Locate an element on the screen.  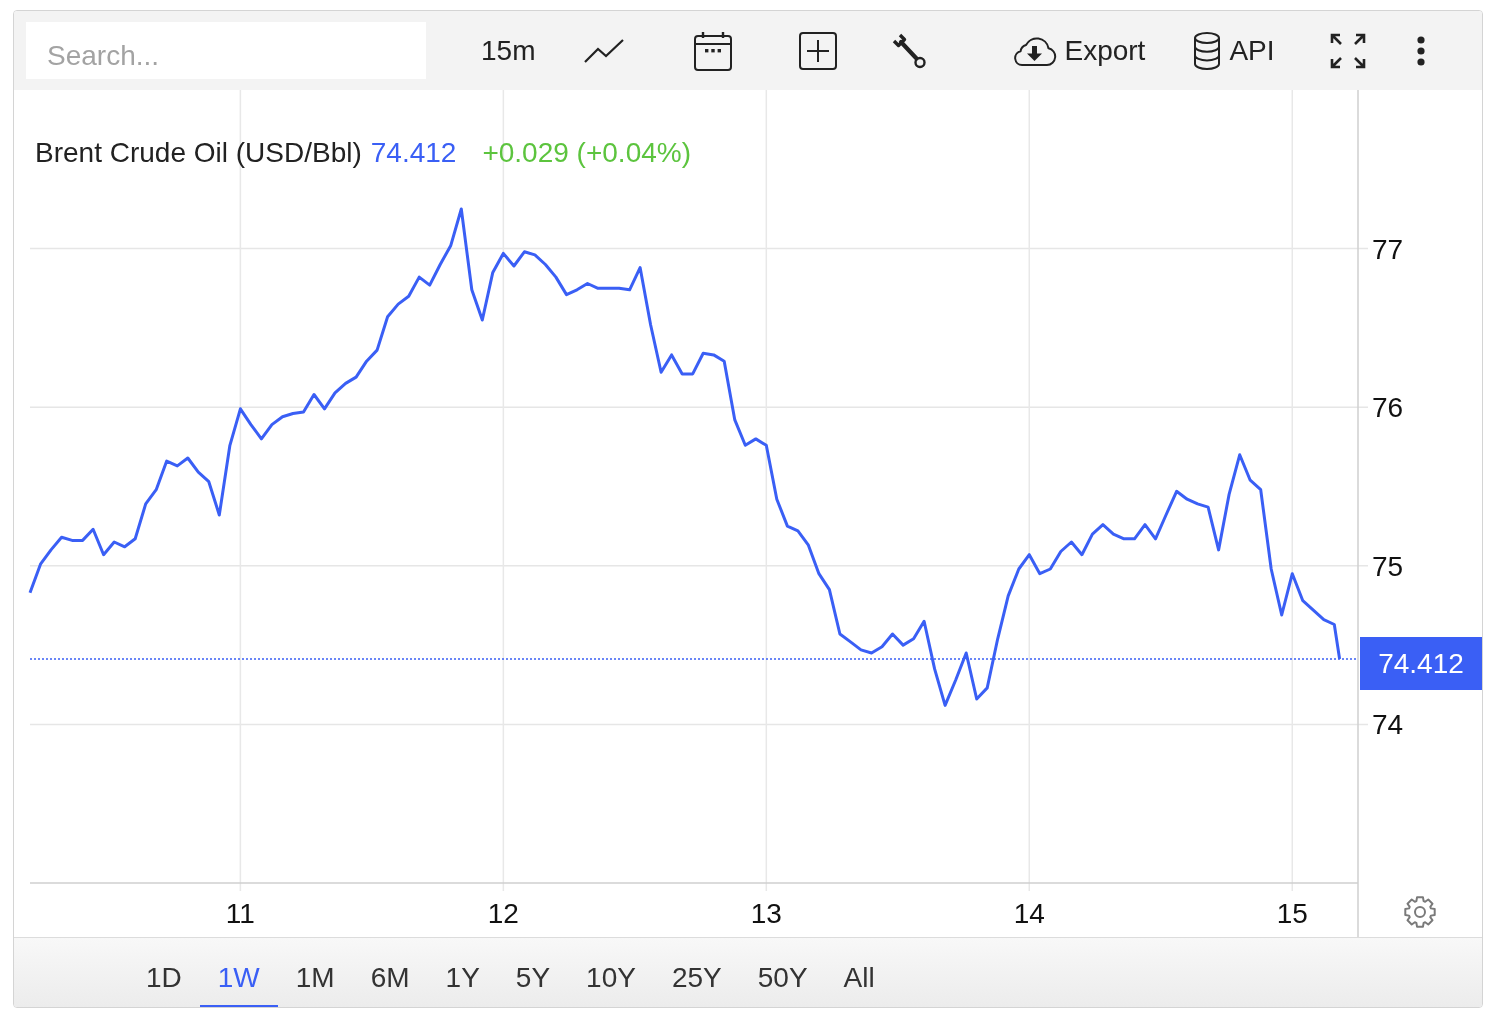
y-axis-label: 76 is located at coordinates (1388, 408).